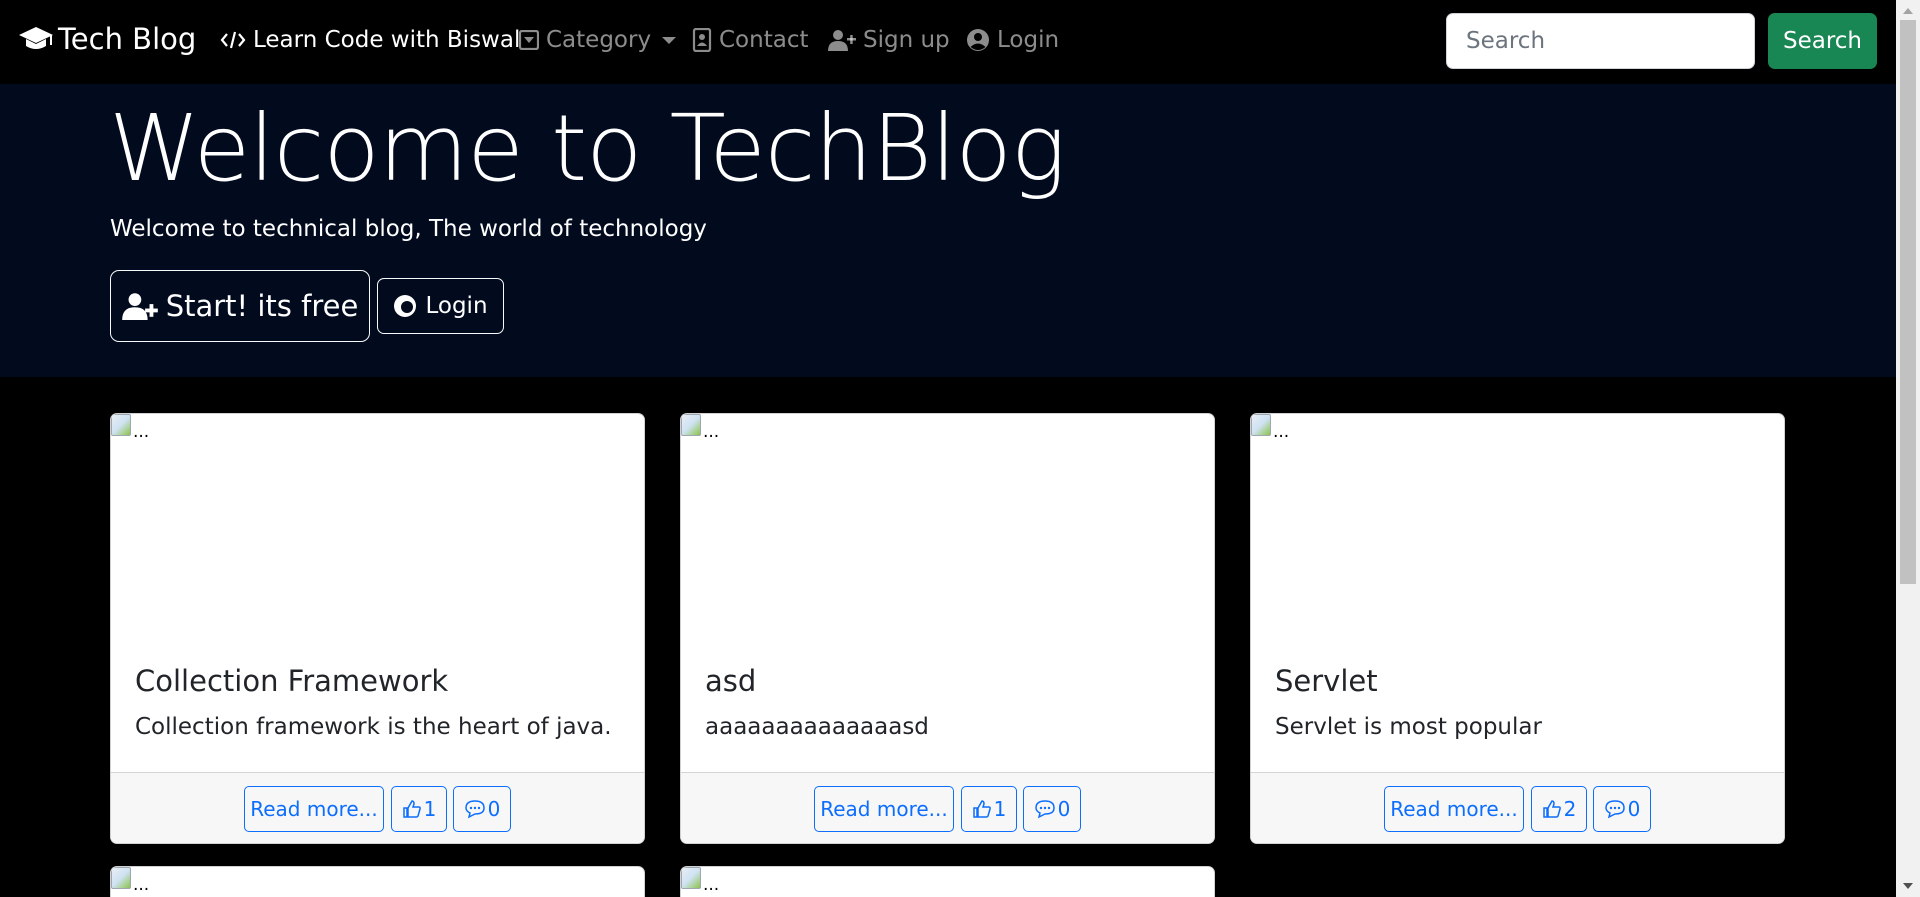  I want to click on post-text: aaaaaaaaaaaaaasd, so click(817, 727).